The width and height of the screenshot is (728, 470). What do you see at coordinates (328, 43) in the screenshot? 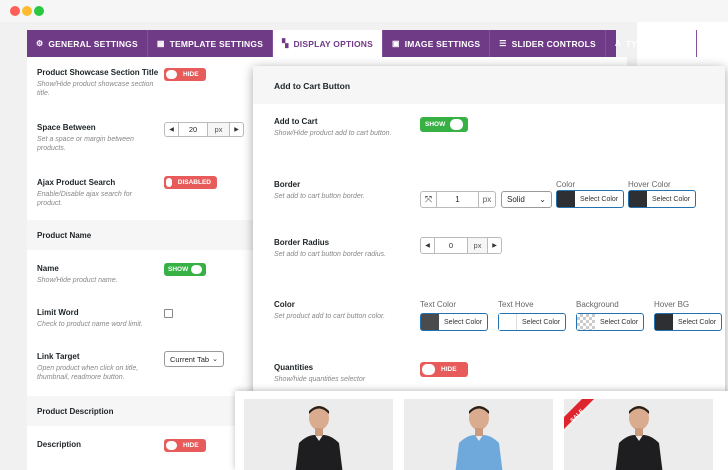
I see `tab-display-options: ▚ DISPLAY OPTIONS` at bounding box center [328, 43].